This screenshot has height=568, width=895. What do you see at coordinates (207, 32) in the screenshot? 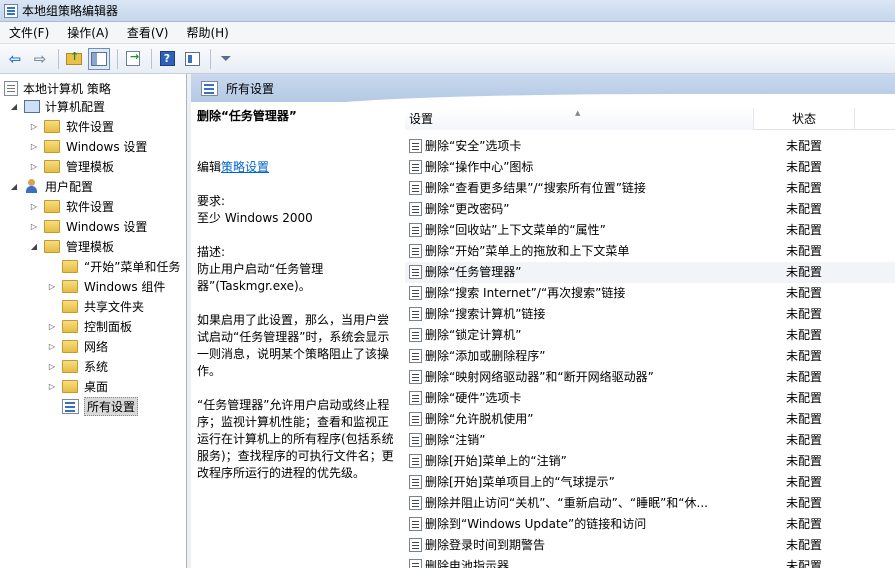
I see `menu-help: 帮助(H)` at bounding box center [207, 32].